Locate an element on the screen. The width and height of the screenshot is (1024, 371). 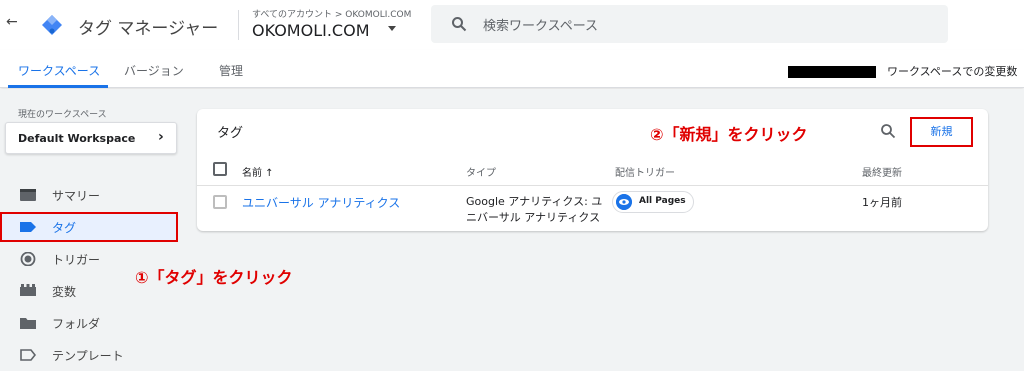
app-title: タグ マネージャー is located at coordinates (148, 29).